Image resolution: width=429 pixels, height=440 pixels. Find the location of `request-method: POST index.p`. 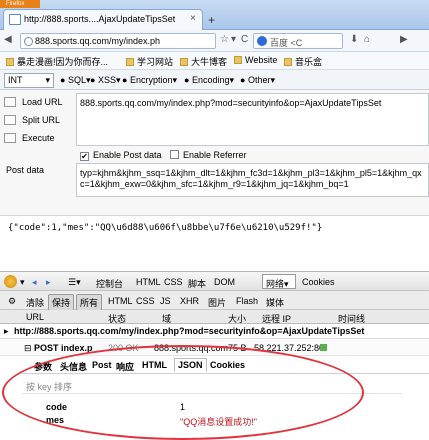

request-method: POST index.p is located at coordinates (63, 348).